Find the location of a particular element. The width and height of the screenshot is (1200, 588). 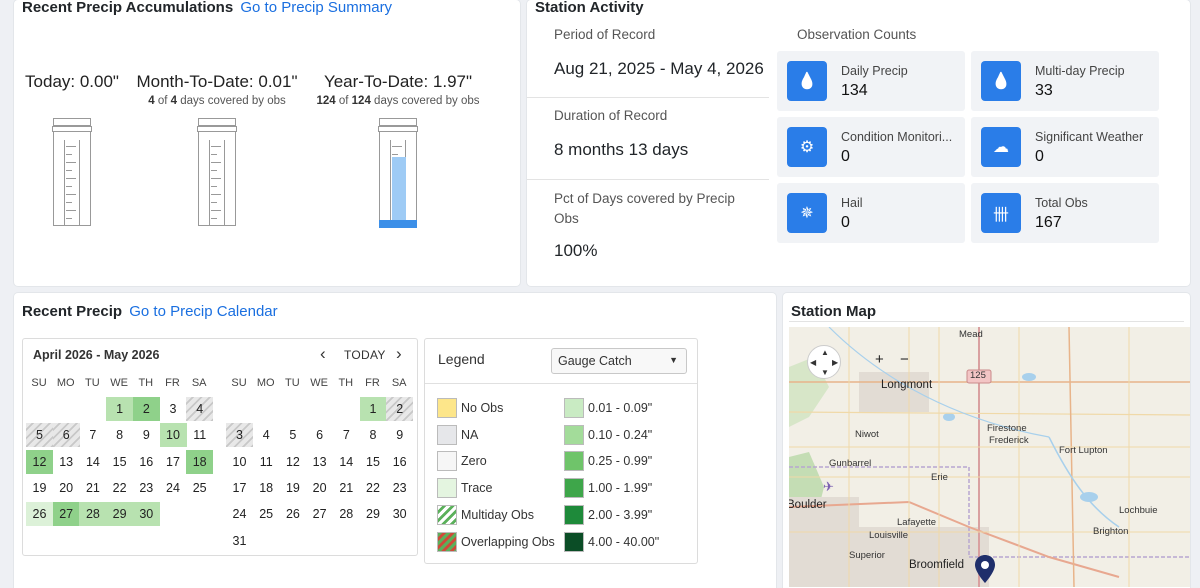

legend-label: Overlapping Obs is located at coordinates (508, 541).